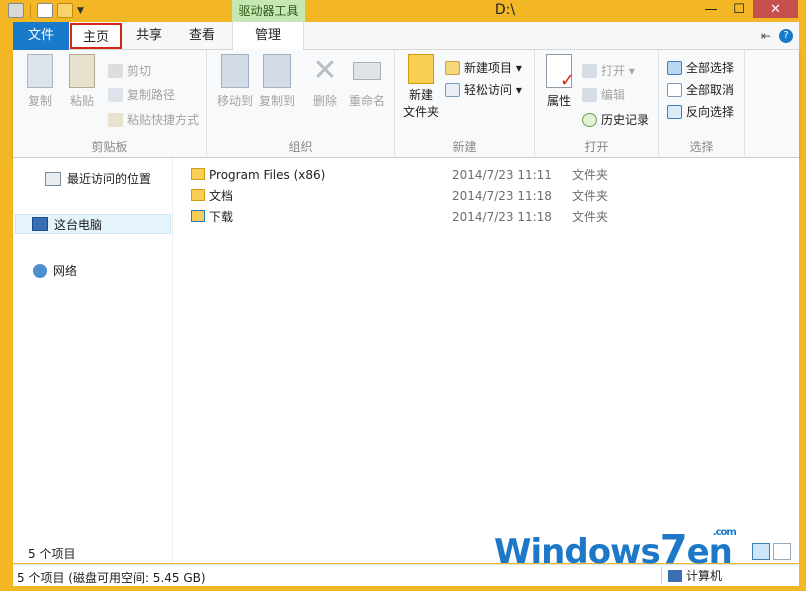  Describe the element at coordinates (711, 9) in the screenshot. I see `minimize-button: —` at that location.